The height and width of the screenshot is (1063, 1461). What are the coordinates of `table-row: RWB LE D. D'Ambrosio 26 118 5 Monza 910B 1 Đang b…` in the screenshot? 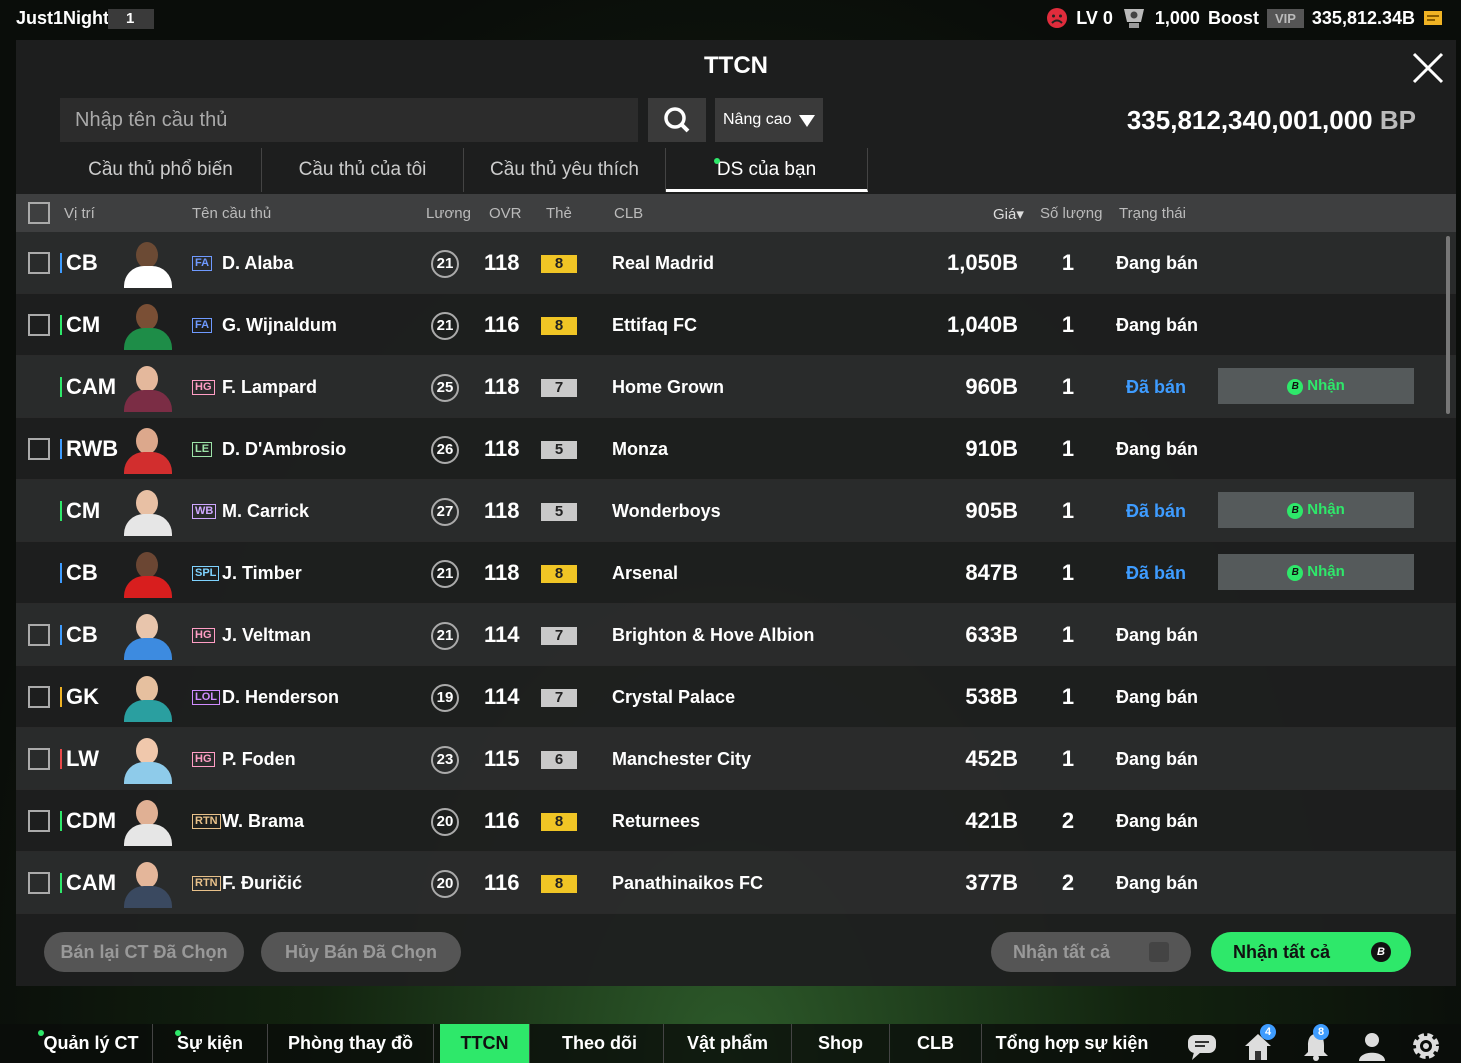 It's located at (736, 449).